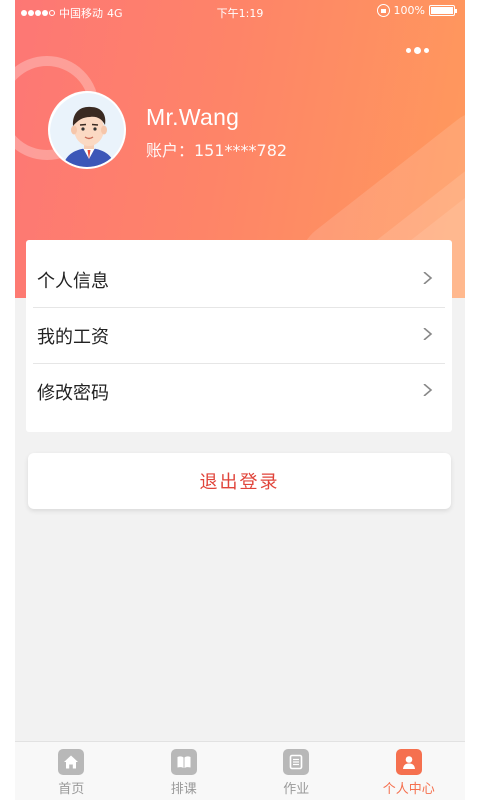  Describe the element at coordinates (183, 762) in the screenshot. I see `book-icon` at that location.